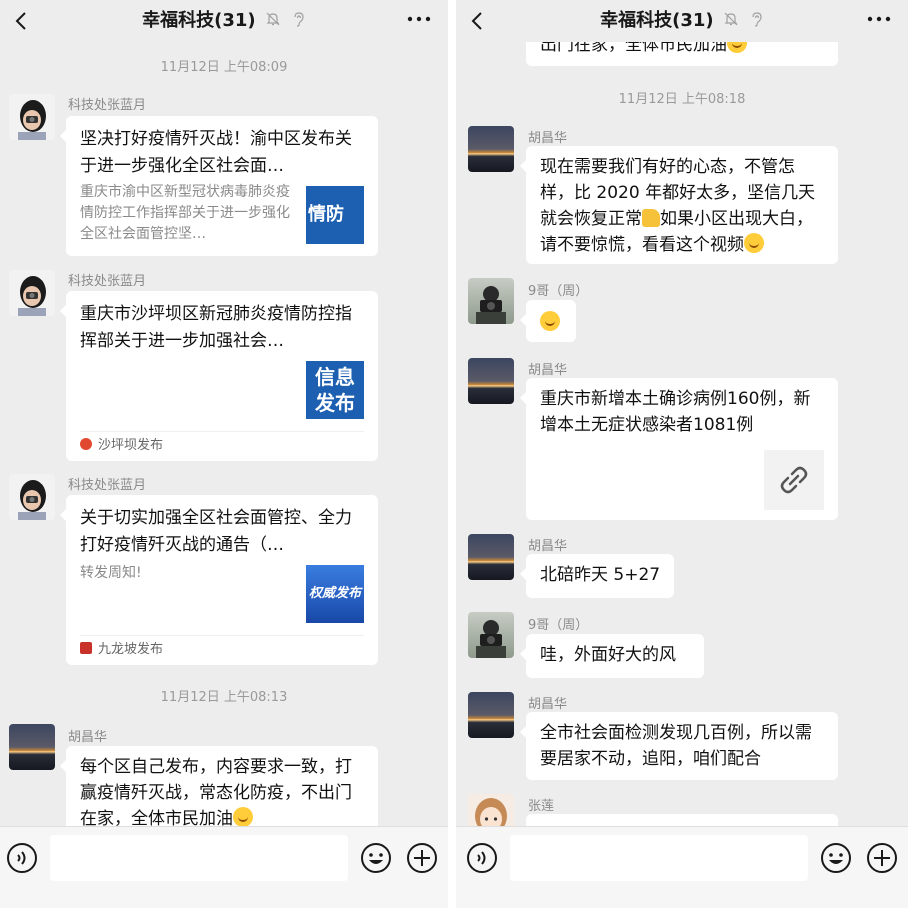  Describe the element at coordinates (676, 746) in the screenshot. I see `message-text: 全市社会面检测发现几百例，所以需要居家不动，追阳，咱们配合` at that location.